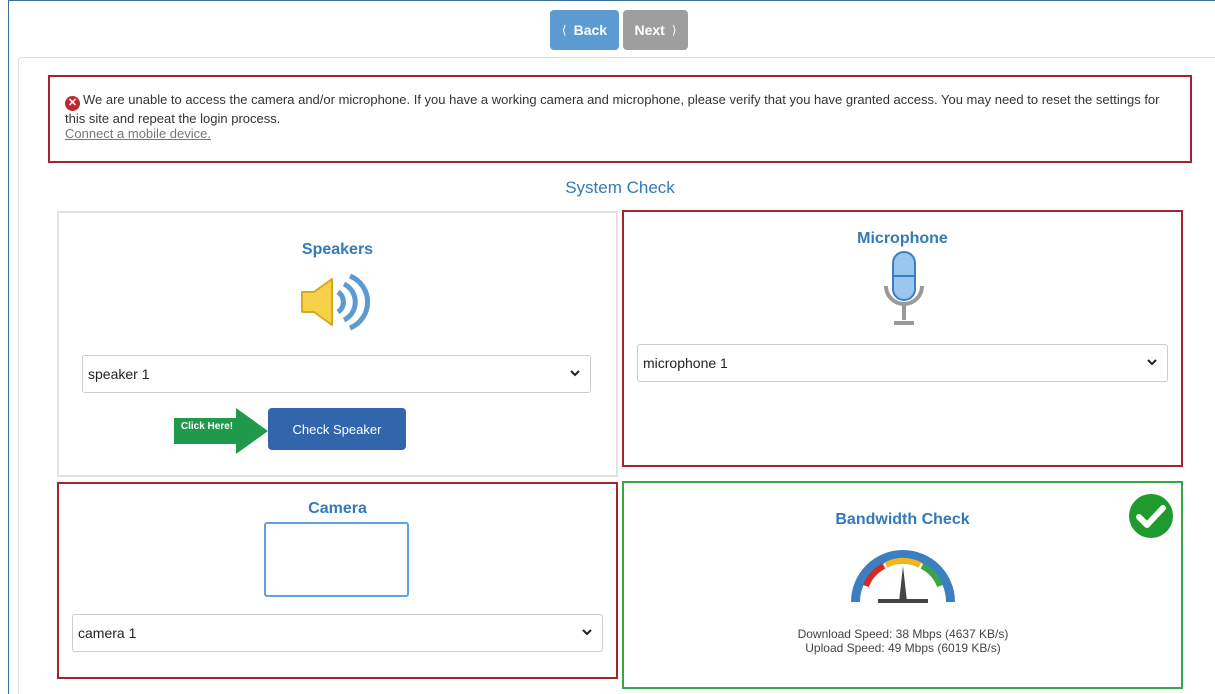 The height and width of the screenshot is (694, 1215). What do you see at coordinates (903, 634) in the screenshot?
I see `download-speed: Download Speed: 38 Mbps (4637 KB/s)` at bounding box center [903, 634].